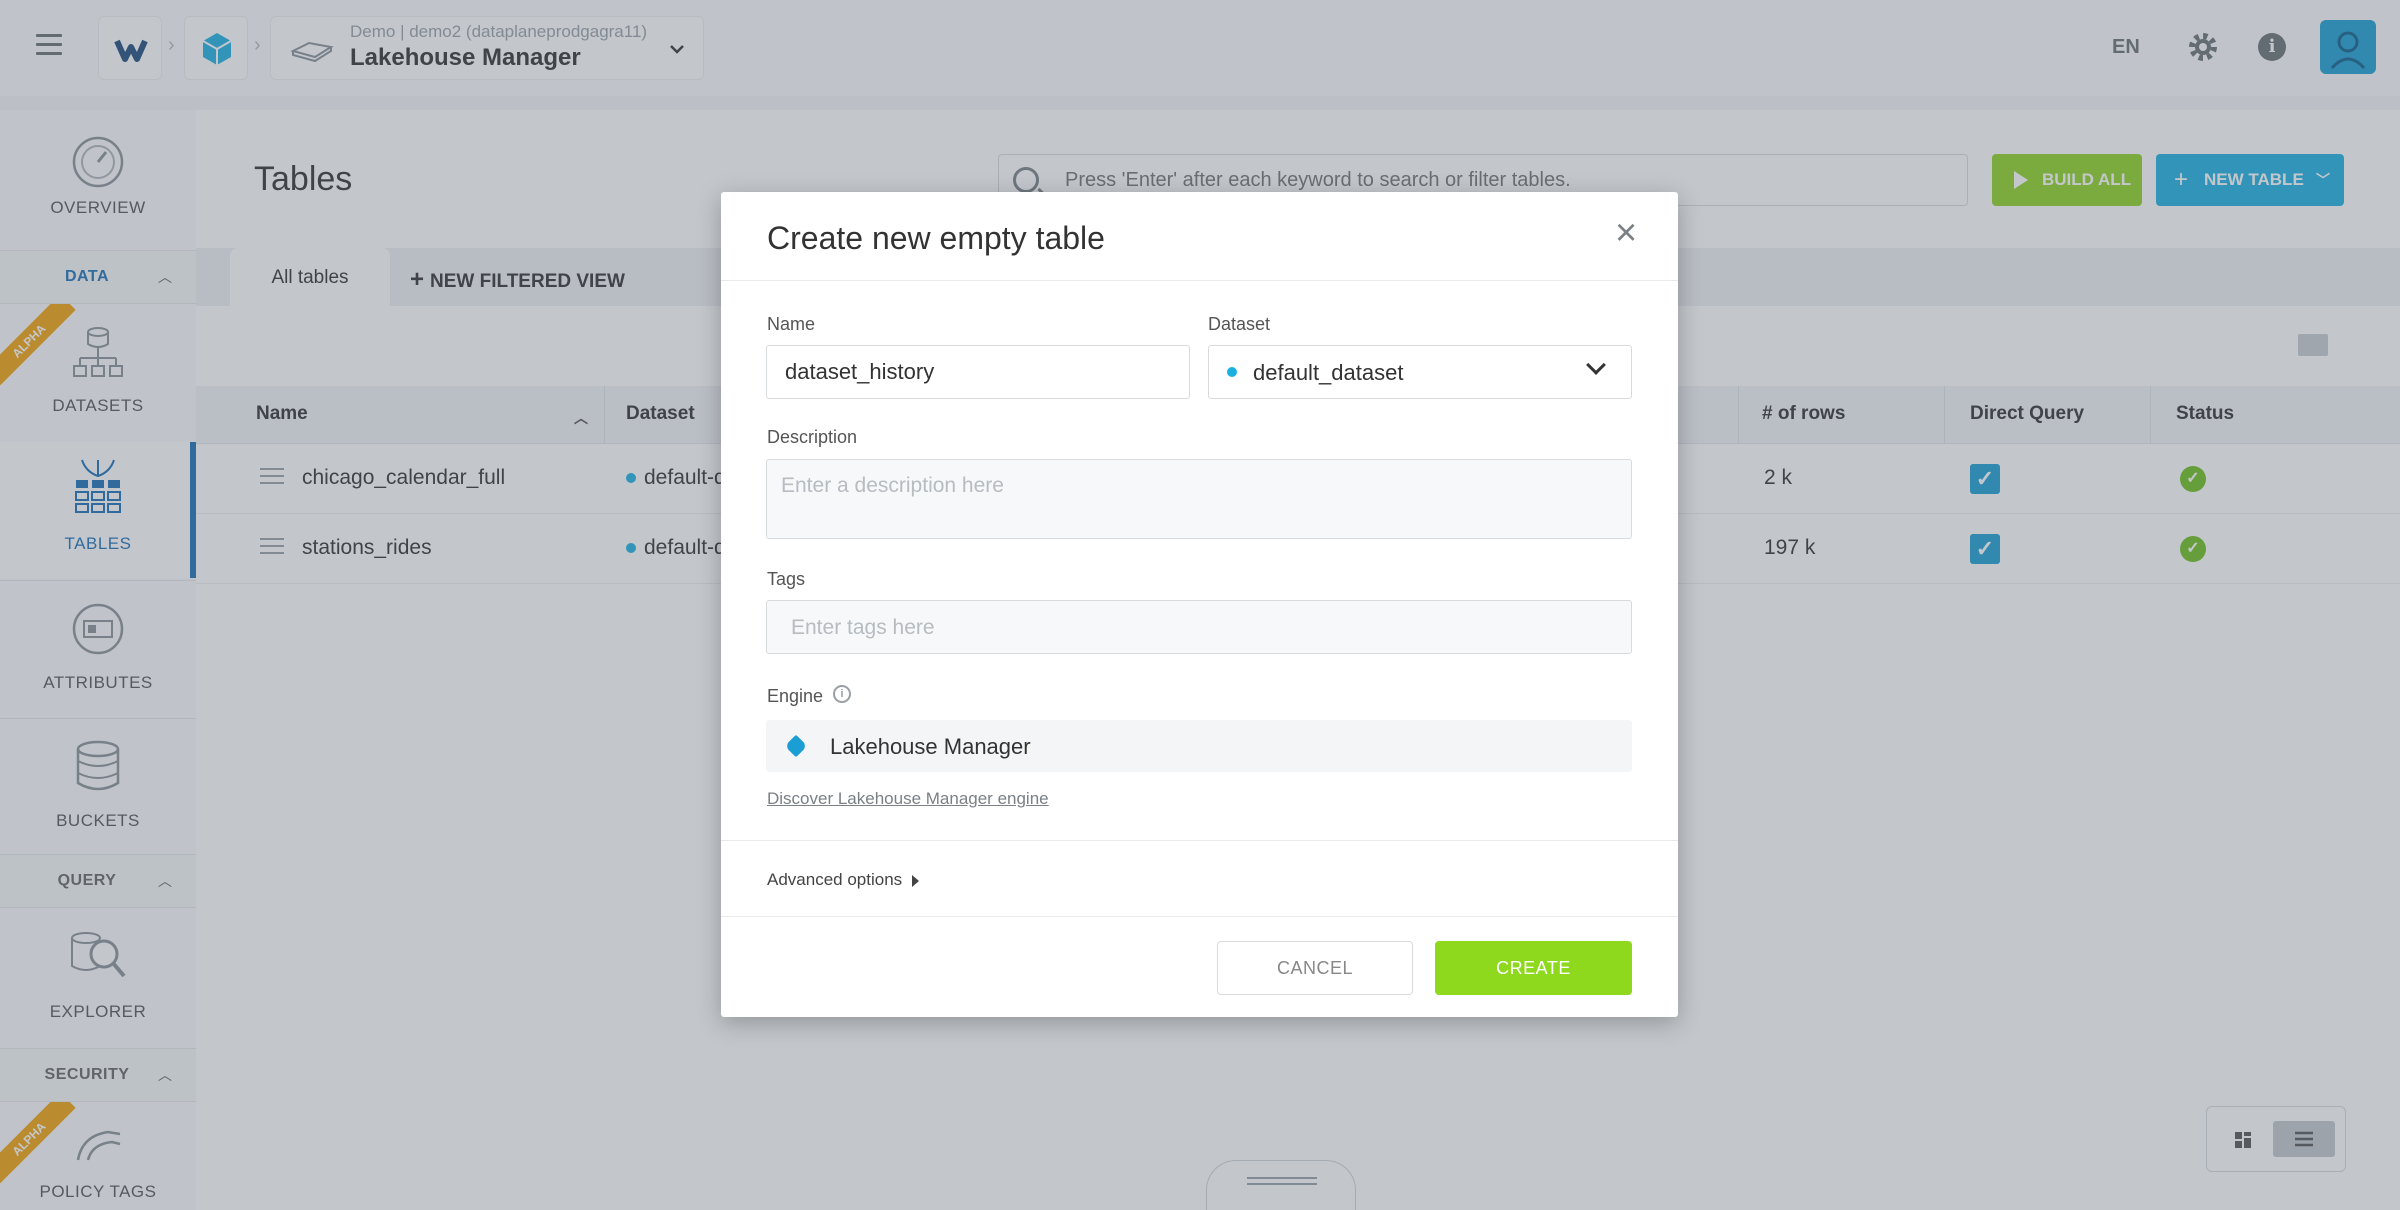  What do you see at coordinates (978, 372) in the screenshot?
I see `name-input` at bounding box center [978, 372].